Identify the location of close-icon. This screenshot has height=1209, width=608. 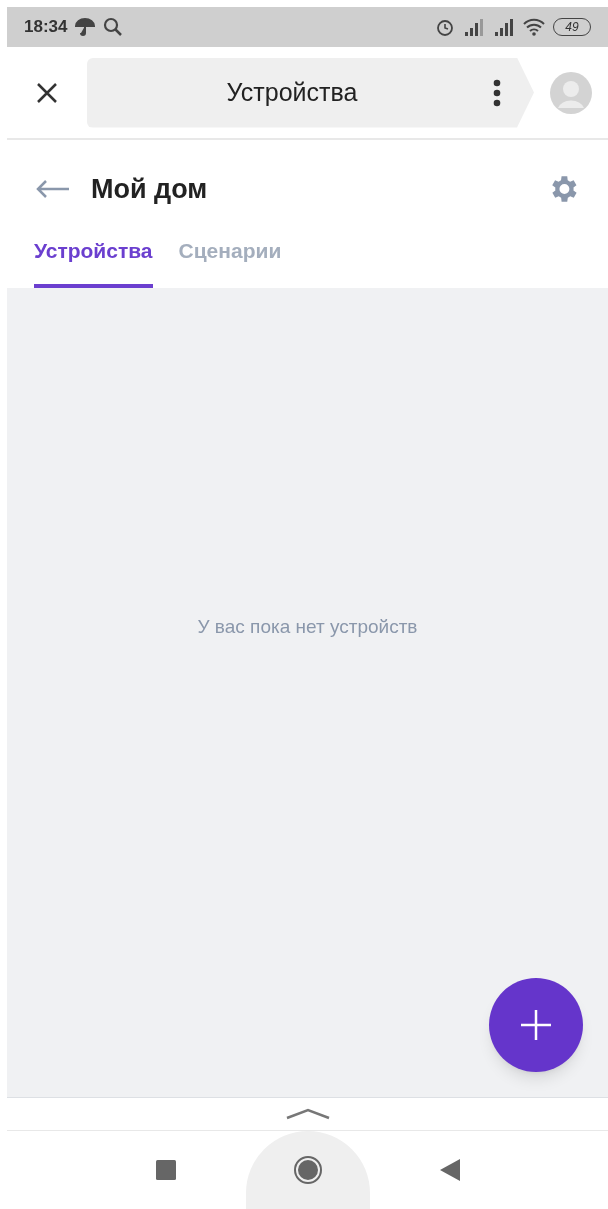
(47, 92).